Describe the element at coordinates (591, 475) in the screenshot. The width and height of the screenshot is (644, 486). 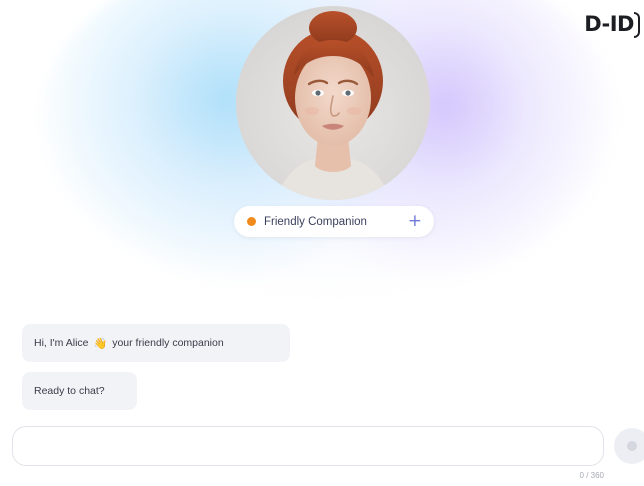
I see `character-count: 0 / 360` at that location.